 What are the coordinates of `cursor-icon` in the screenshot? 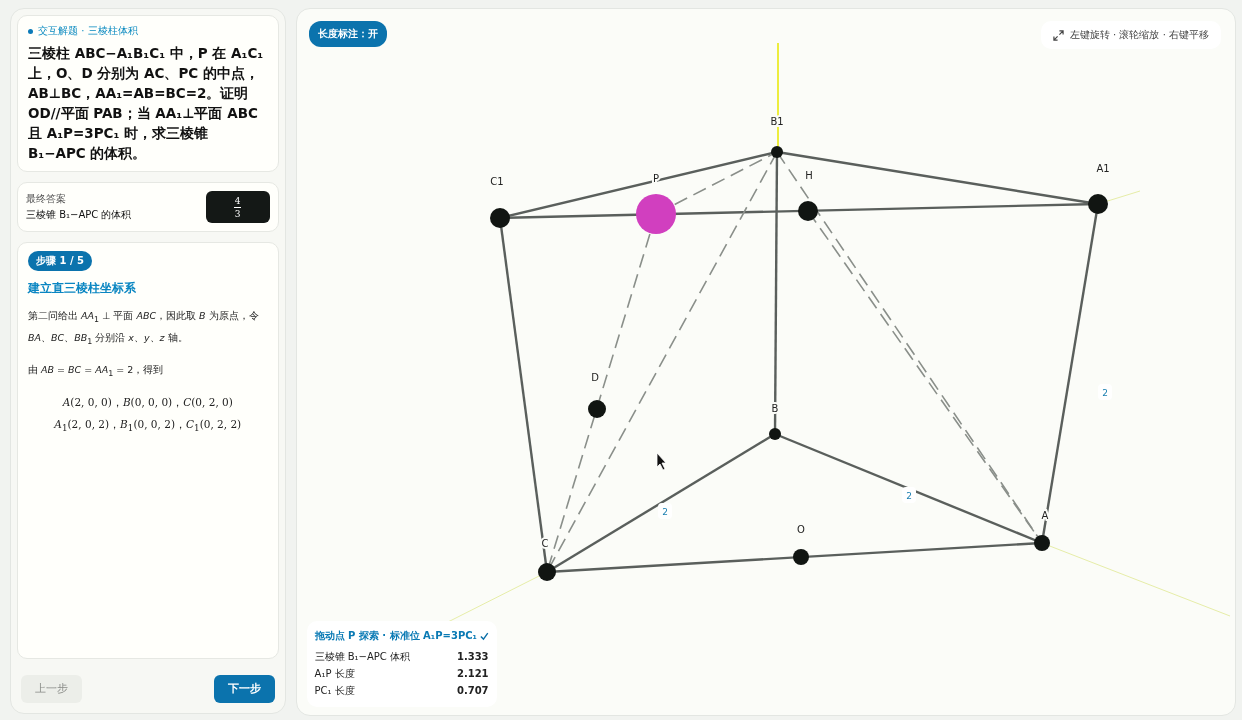 It's located at (661, 461).